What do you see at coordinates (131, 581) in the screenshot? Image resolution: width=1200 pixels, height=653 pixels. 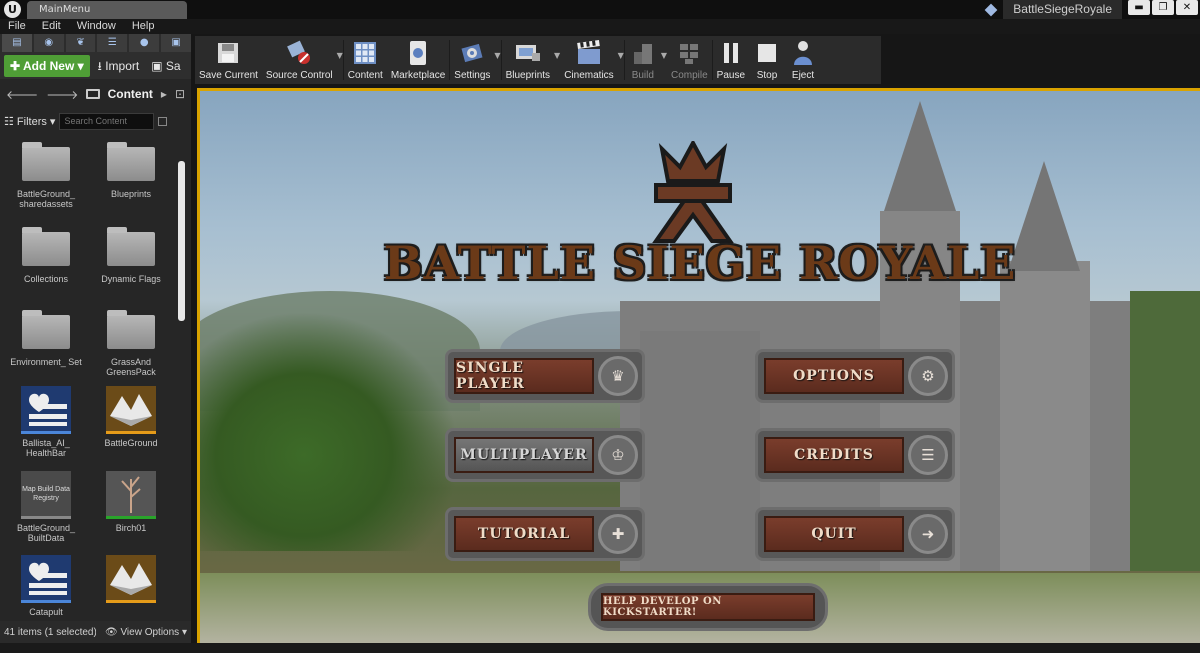 I see `asset-item` at bounding box center [131, 581].